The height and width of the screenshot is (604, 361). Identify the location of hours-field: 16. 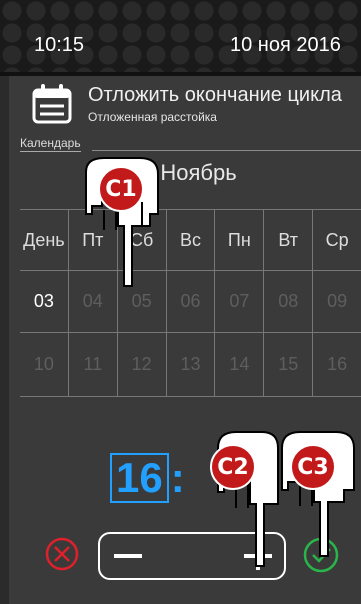
(139, 478).